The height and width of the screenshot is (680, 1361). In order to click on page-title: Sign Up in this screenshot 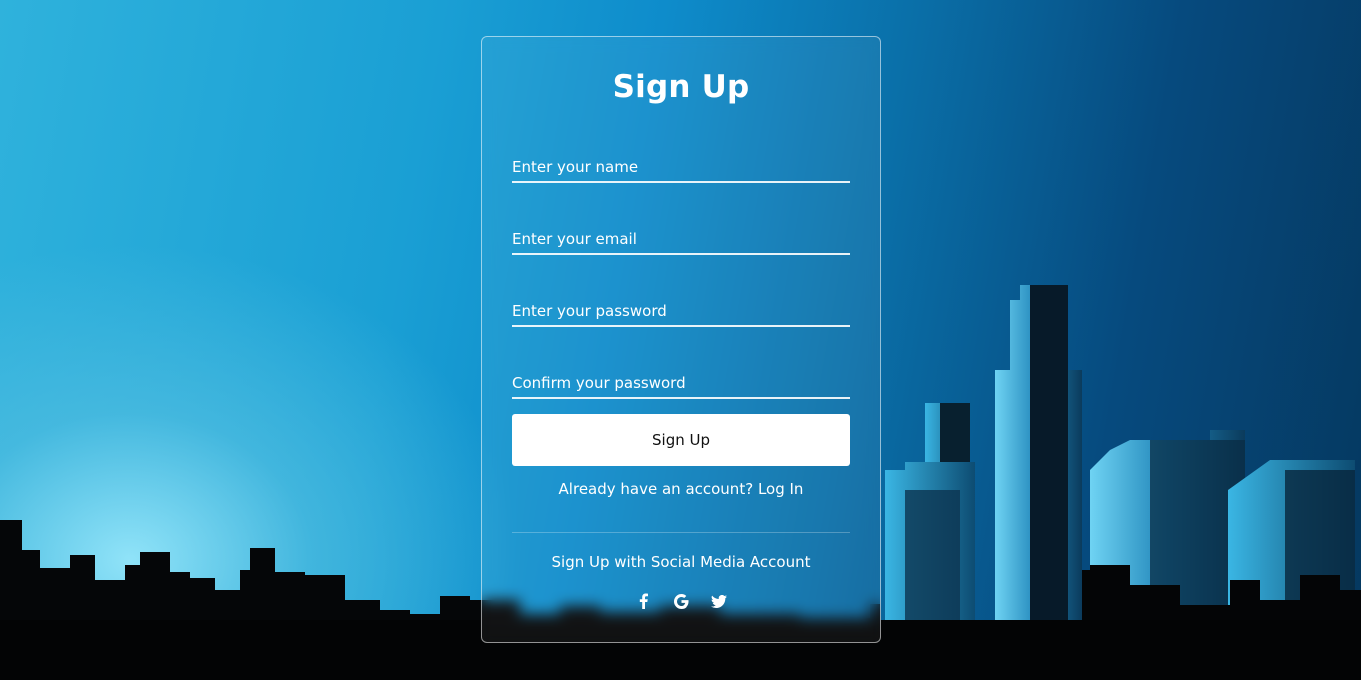, I will do `click(681, 87)`.